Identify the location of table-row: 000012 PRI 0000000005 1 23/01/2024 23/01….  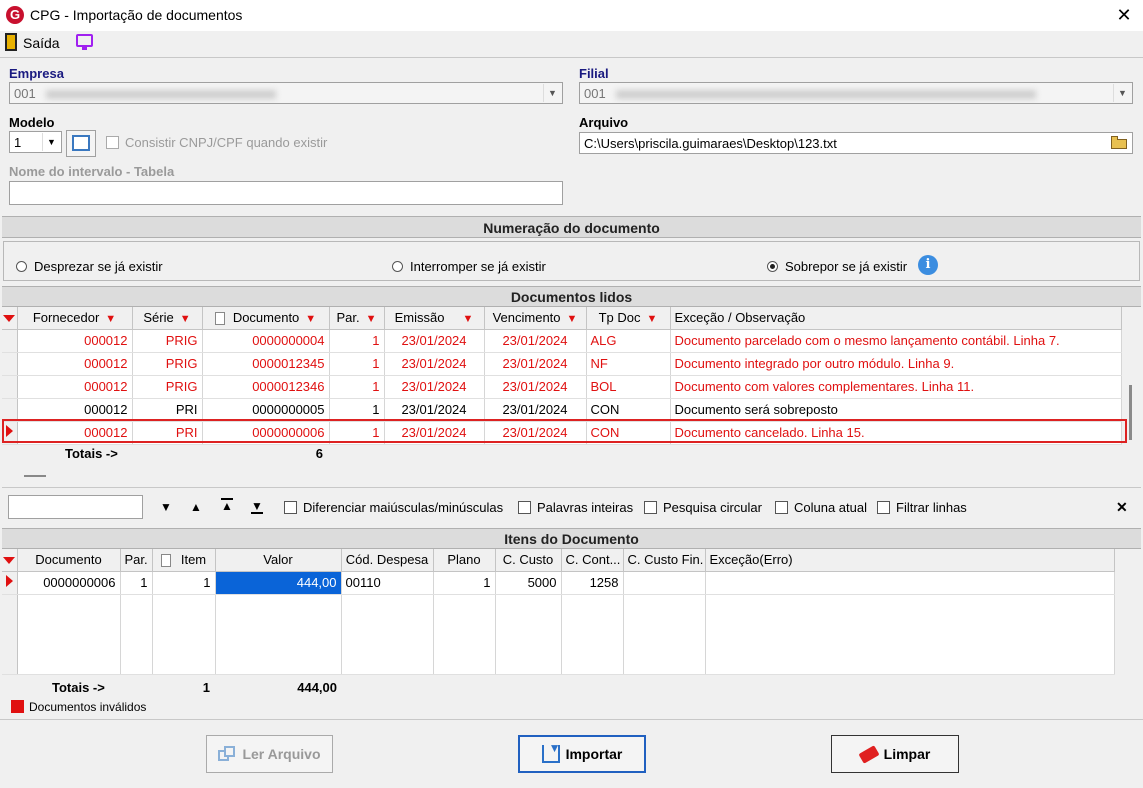
(562, 410).